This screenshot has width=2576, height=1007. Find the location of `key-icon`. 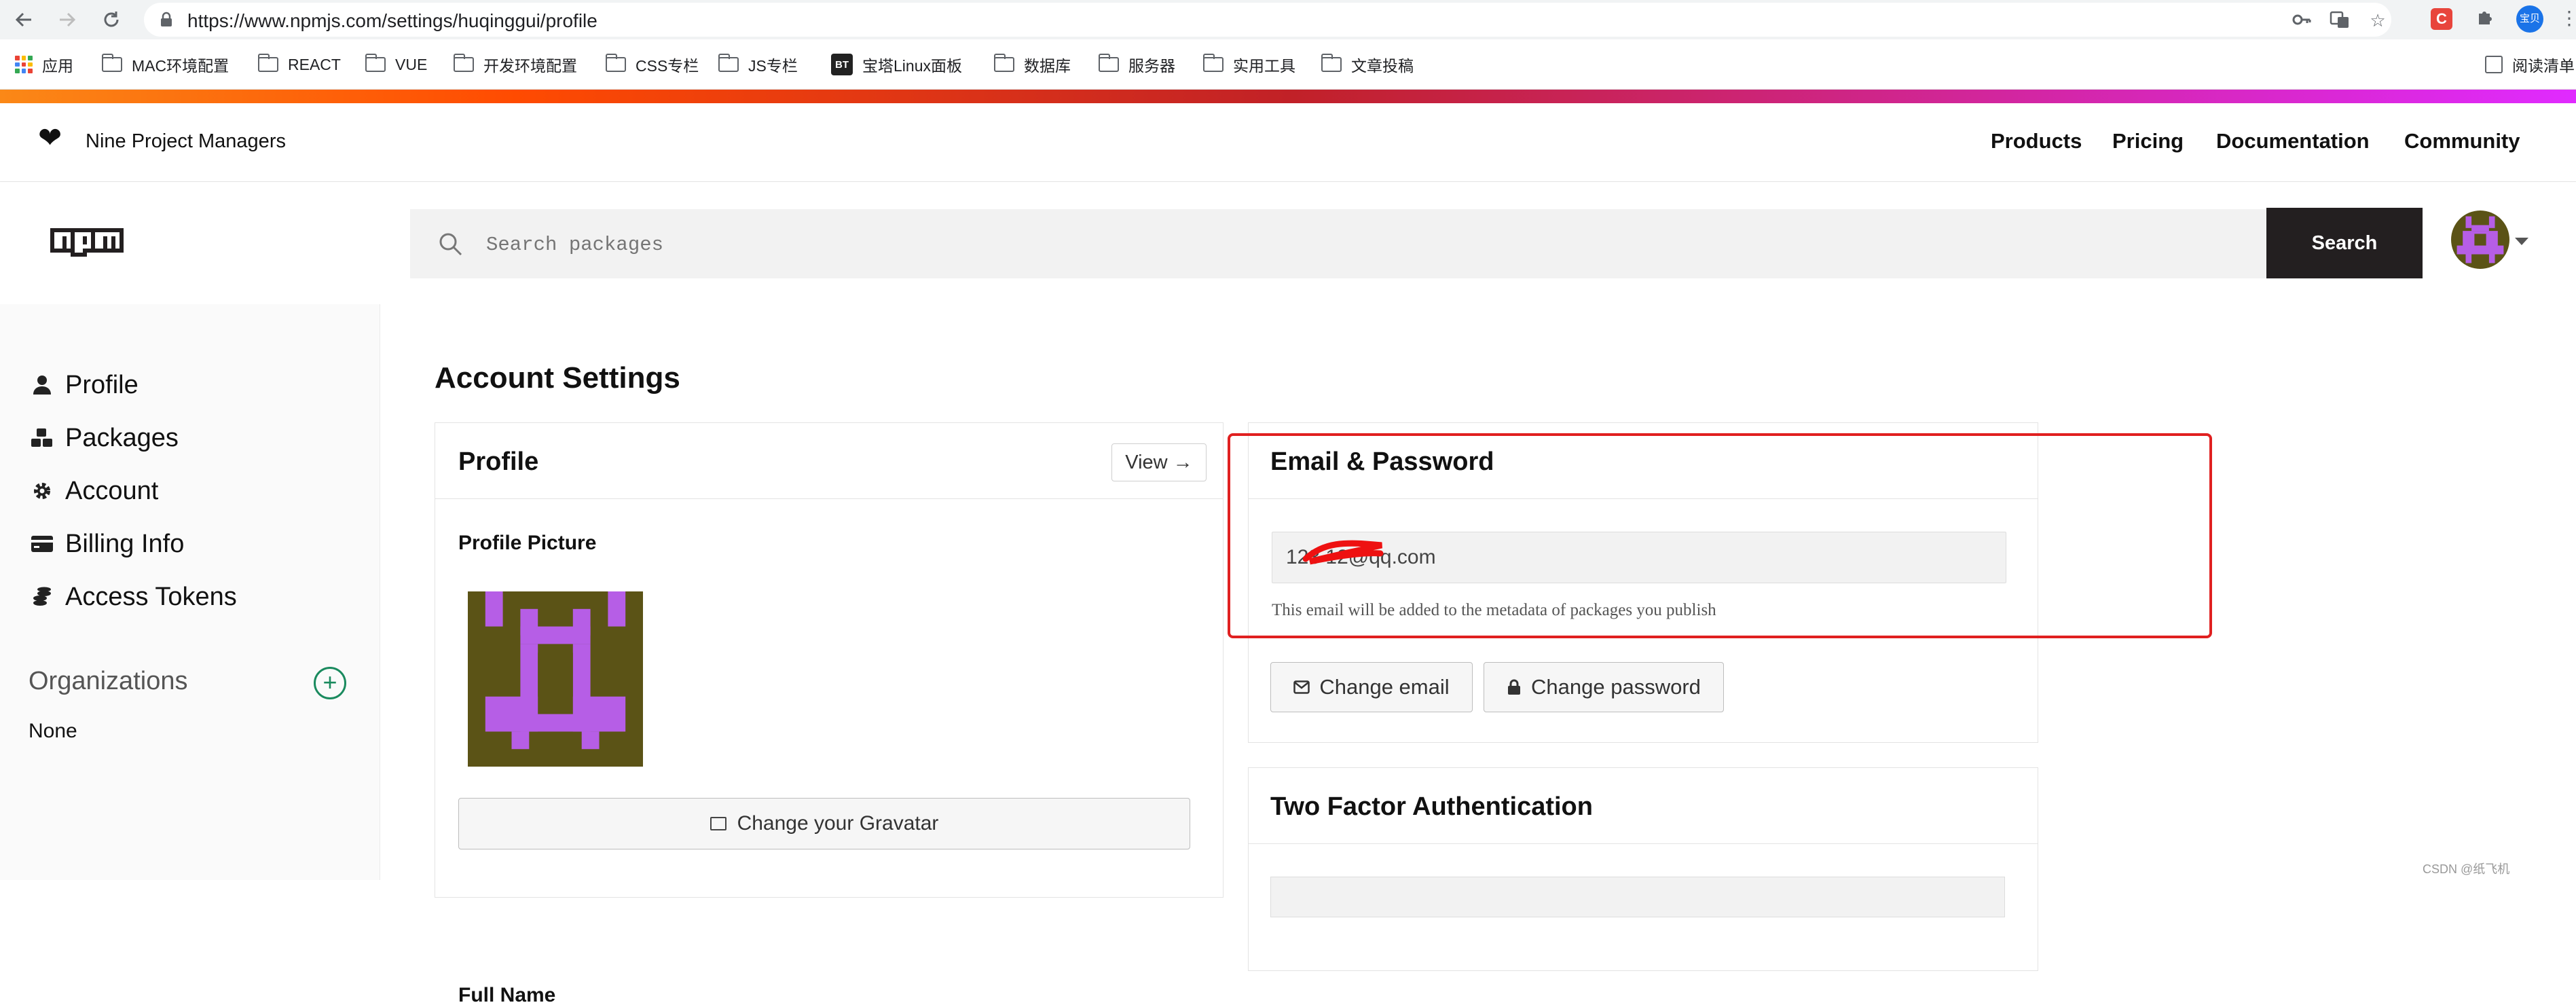

key-icon is located at coordinates (2302, 20).